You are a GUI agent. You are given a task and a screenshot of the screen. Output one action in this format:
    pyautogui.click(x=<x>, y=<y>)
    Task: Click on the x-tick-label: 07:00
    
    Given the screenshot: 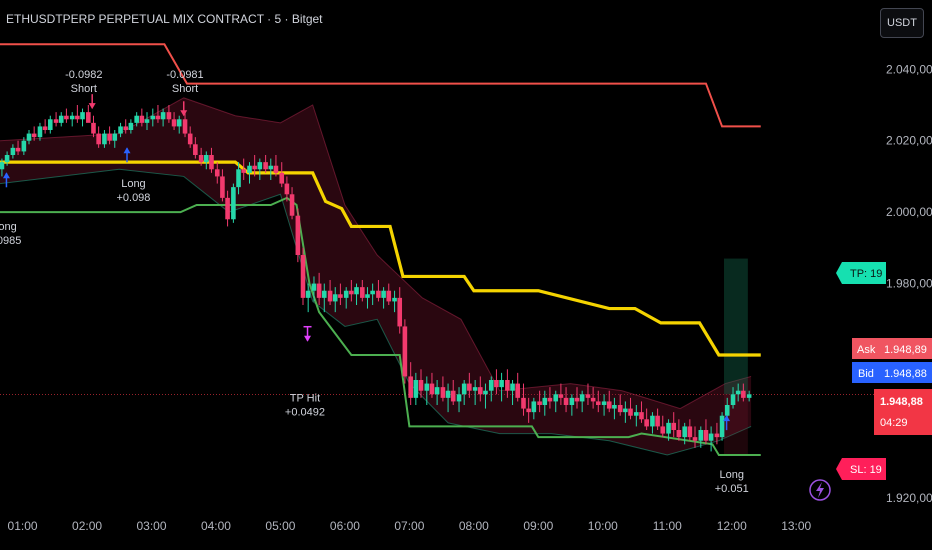 What is the action you would take?
    pyautogui.click(x=409, y=526)
    